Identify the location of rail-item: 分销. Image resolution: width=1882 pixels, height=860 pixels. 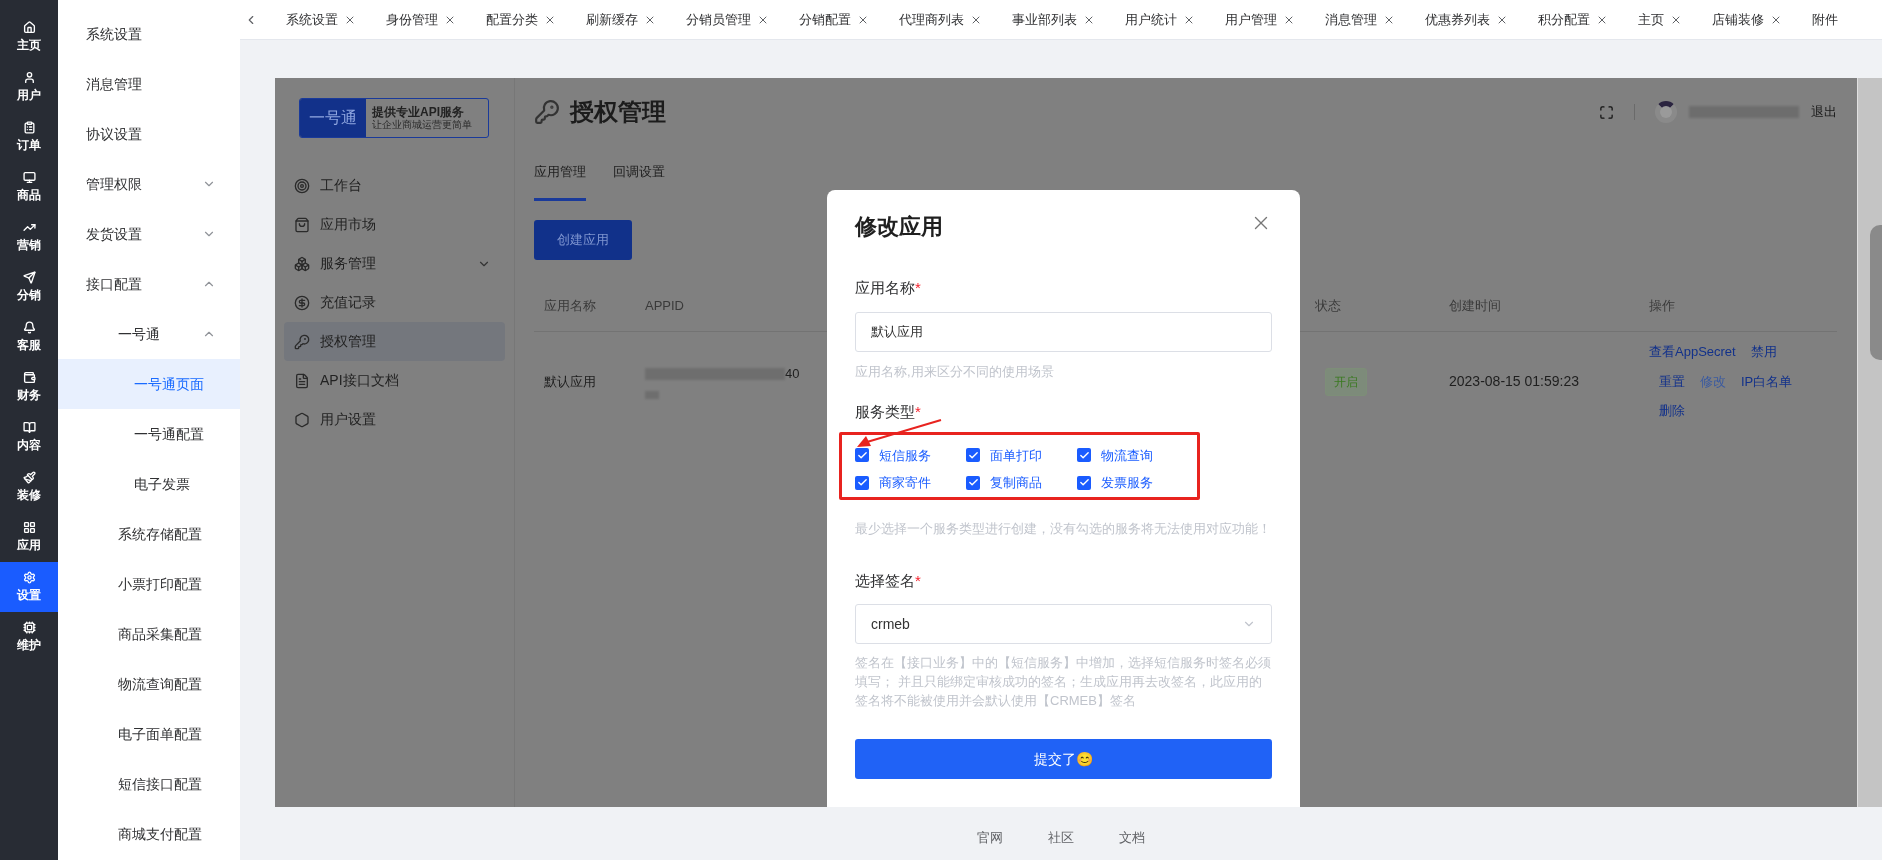
(29, 287).